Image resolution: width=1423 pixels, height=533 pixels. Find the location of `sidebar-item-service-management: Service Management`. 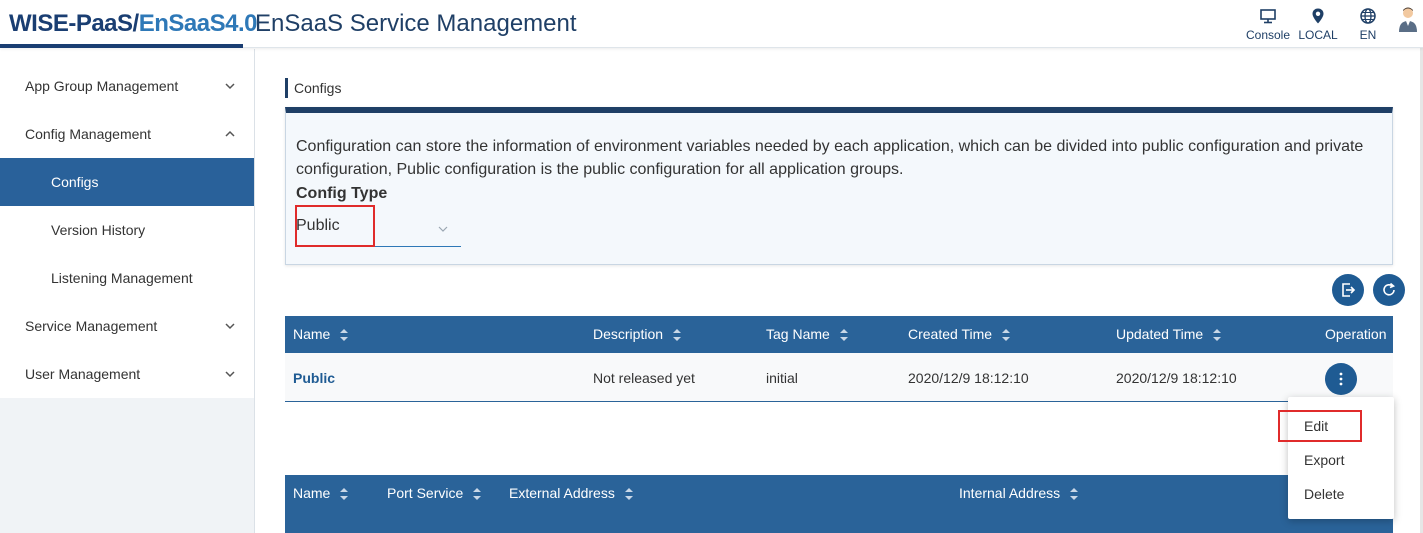

sidebar-item-service-management: Service Management is located at coordinates (127, 326).